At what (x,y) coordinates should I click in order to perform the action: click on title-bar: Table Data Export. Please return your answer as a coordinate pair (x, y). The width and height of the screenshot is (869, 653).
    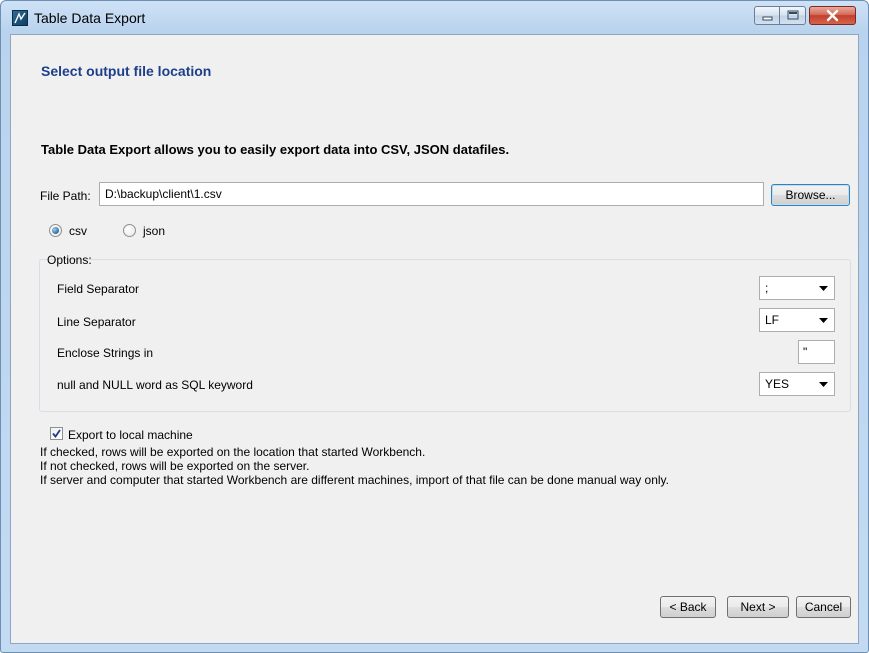
    Looking at the image, I should click on (434, 17).